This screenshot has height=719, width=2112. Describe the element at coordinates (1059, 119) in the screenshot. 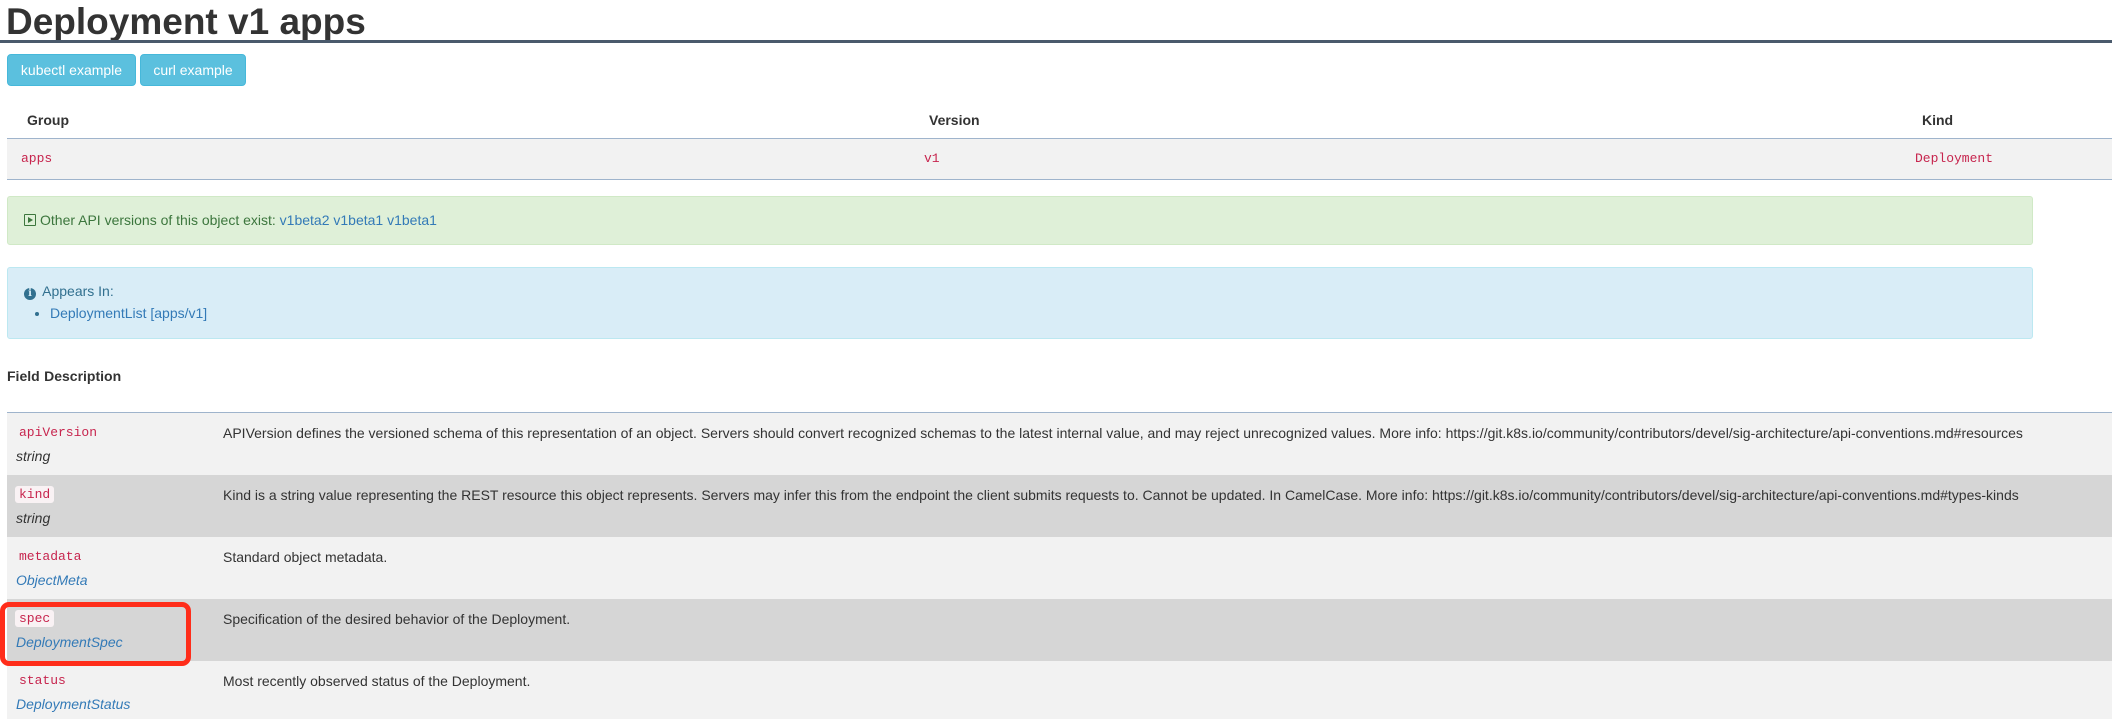

I see `gvk-table-header: Group Version Kind` at that location.